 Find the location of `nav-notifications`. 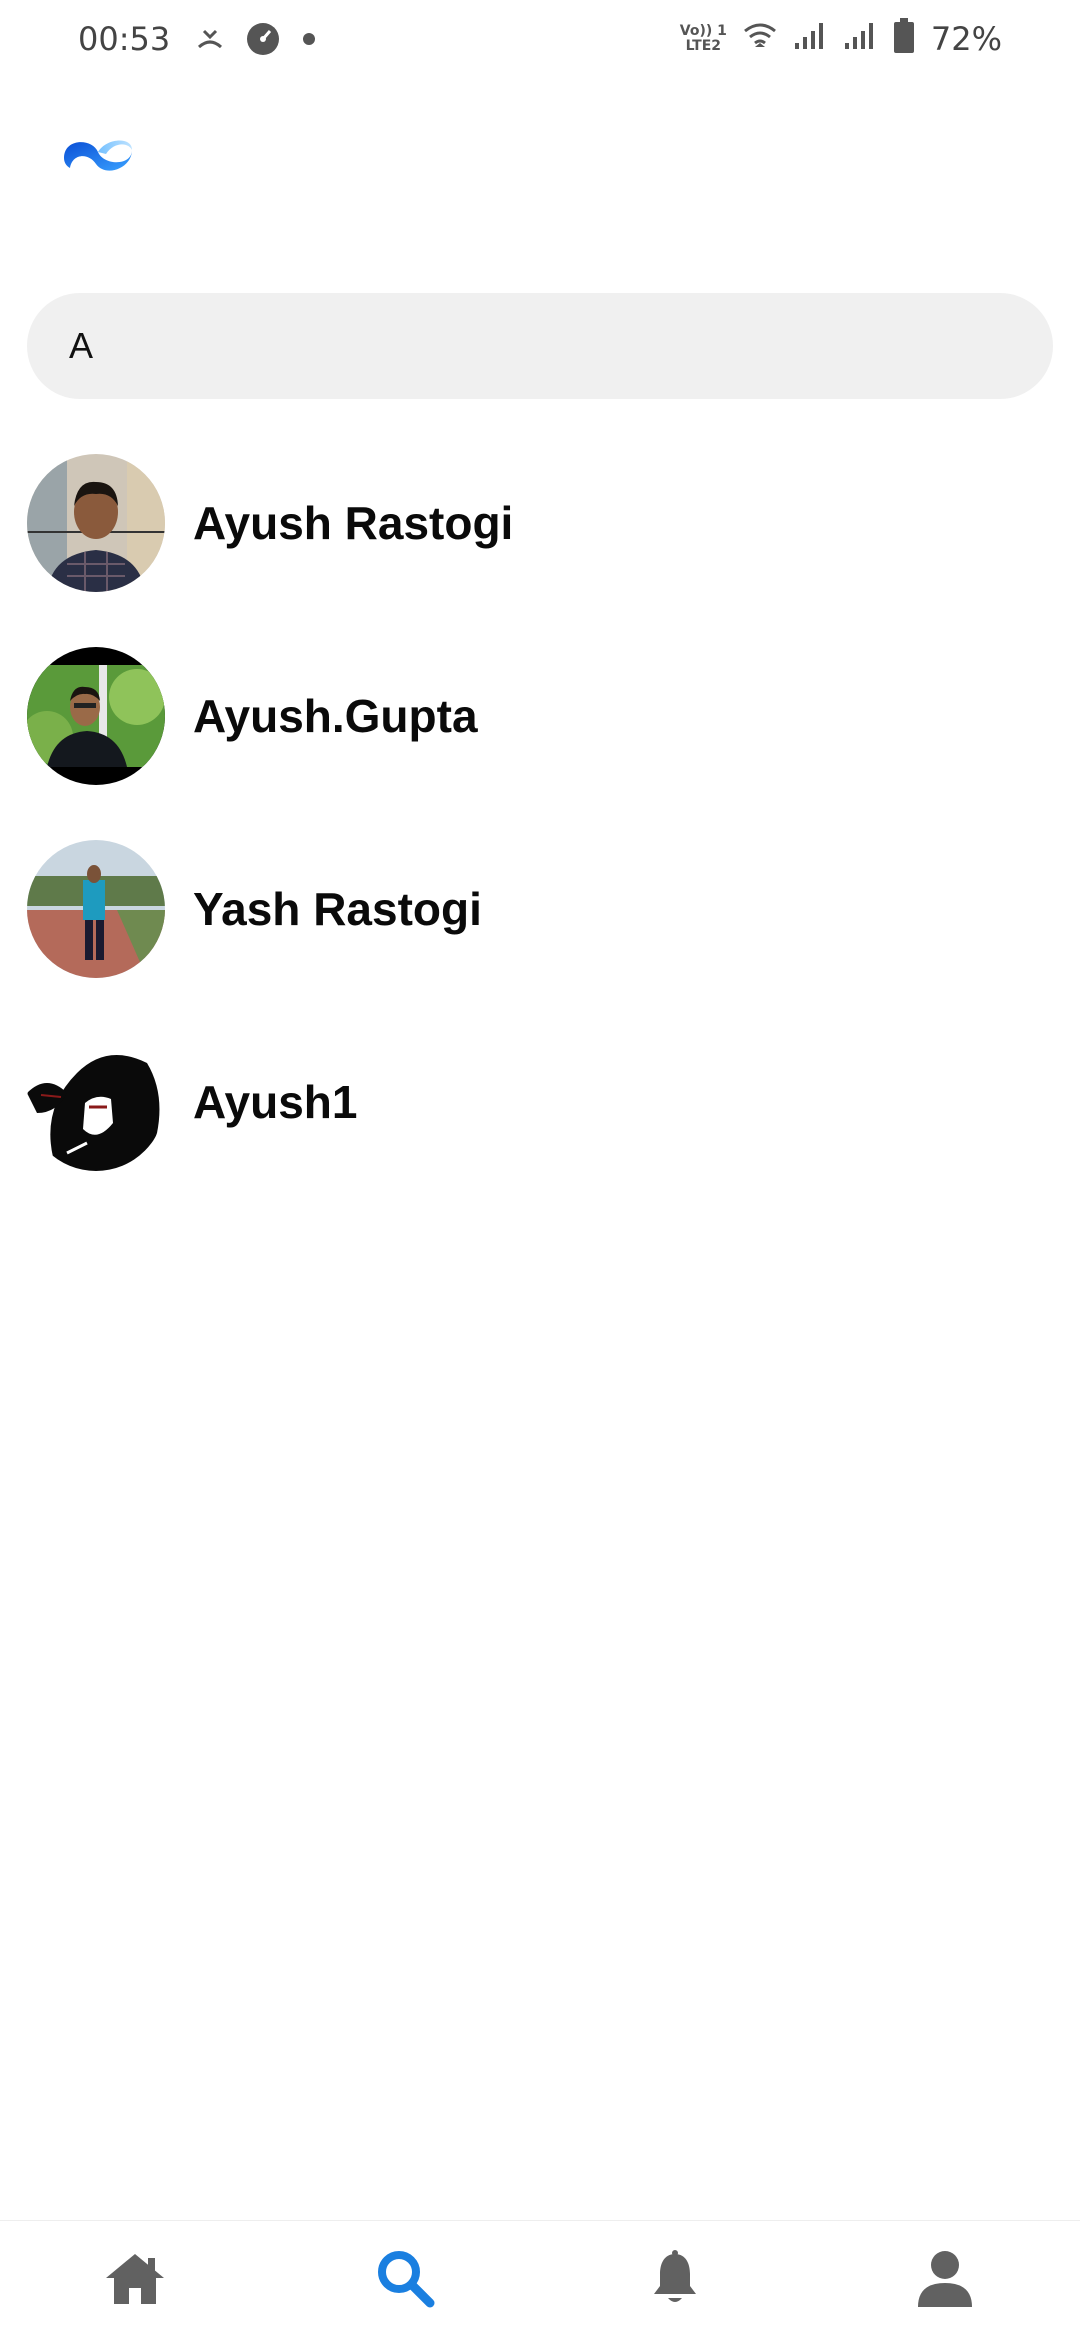

nav-notifications is located at coordinates (675, 2280).